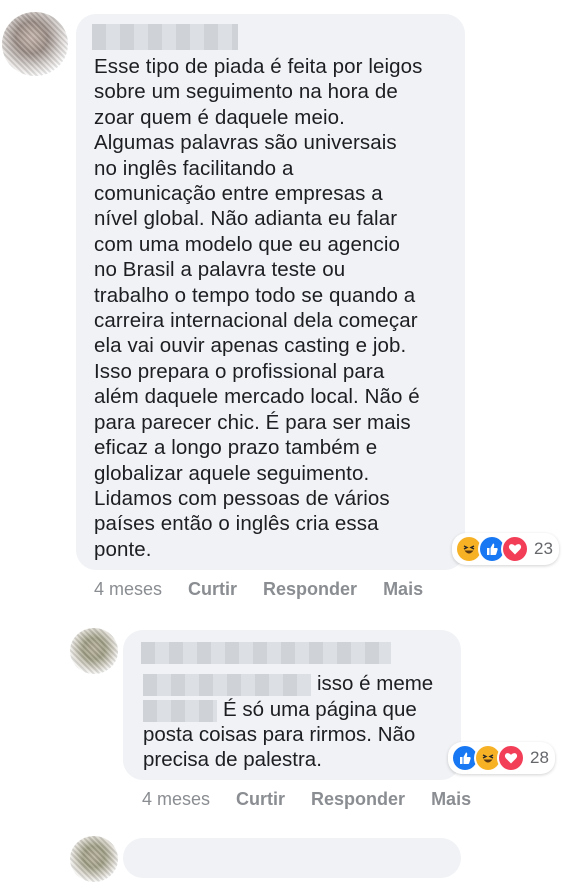 Image resolution: width=567 pixels, height=882 pixels. What do you see at coordinates (266, 653) in the screenshot?
I see `reply-name-redacted` at bounding box center [266, 653].